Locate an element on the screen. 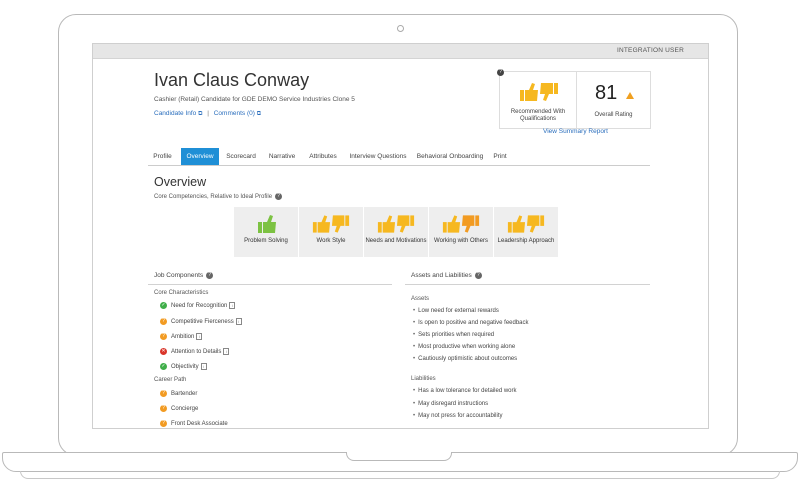 The image size is (800, 499). core-characteristics-heading: Core Characteristics is located at coordinates (181, 293).